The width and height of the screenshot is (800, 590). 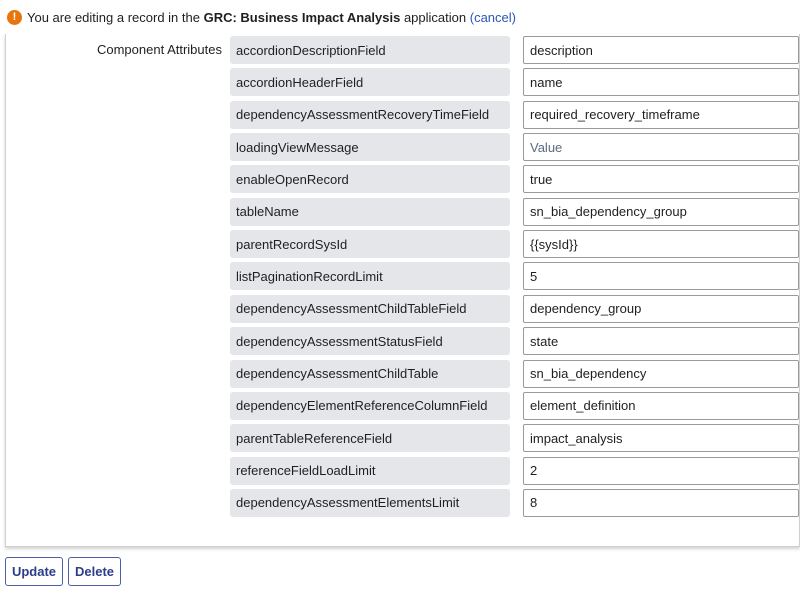 I want to click on attribute-name-label: listPaginationRecordLimit, so click(x=370, y=276).